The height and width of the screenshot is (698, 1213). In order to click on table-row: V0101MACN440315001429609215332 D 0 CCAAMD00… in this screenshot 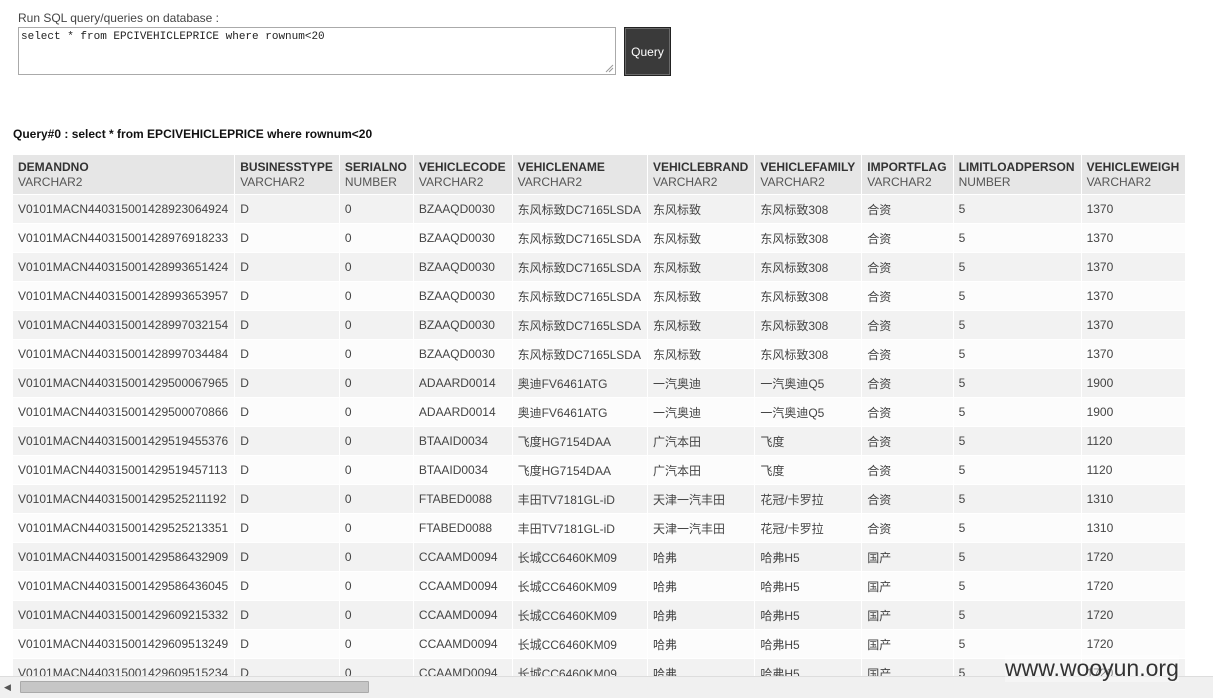, I will do `click(600, 615)`.